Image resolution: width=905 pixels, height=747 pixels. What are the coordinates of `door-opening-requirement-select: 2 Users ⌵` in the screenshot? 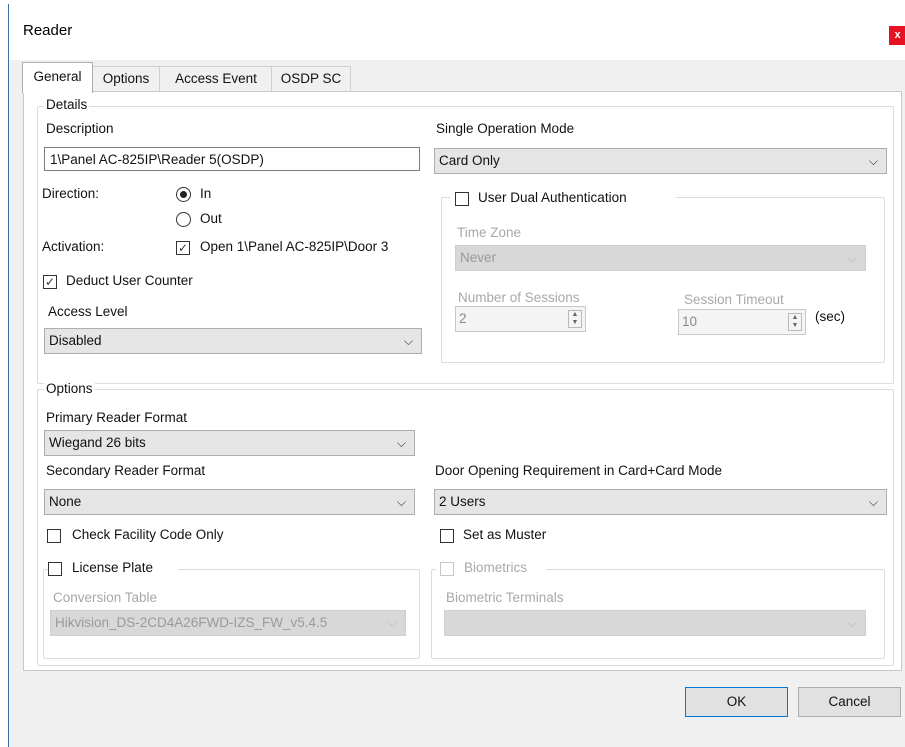 It's located at (660, 502).